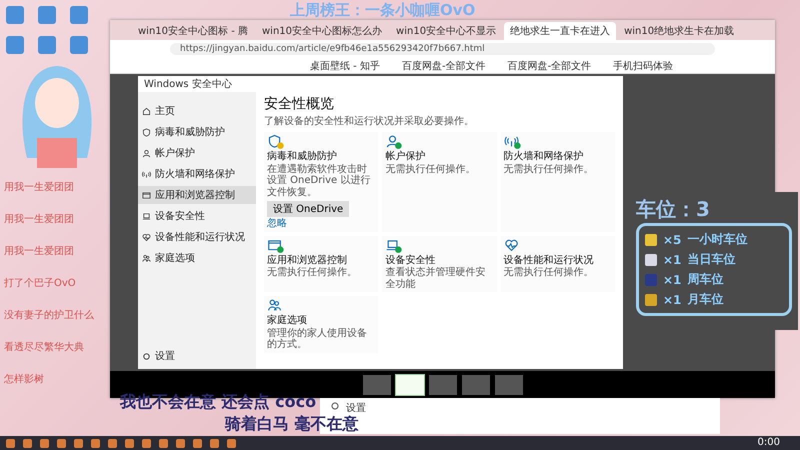  I want to click on browser-tab: 绝地求生一直卡在进入, so click(560, 31).